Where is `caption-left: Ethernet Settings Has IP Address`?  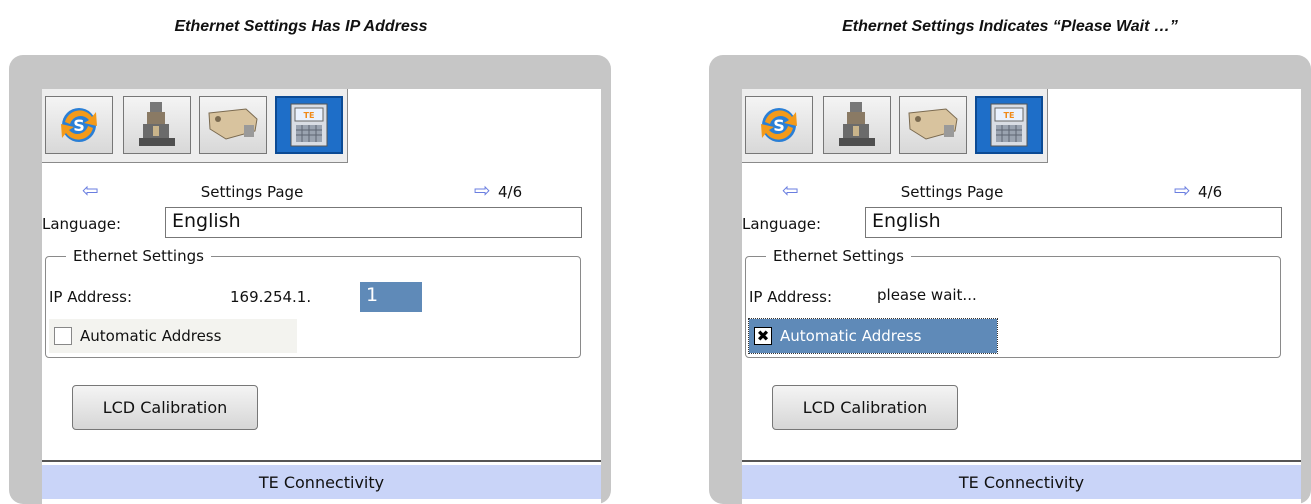 caption-left: Ethernet Settings Has IP Address is located at coordinates (301, 26).